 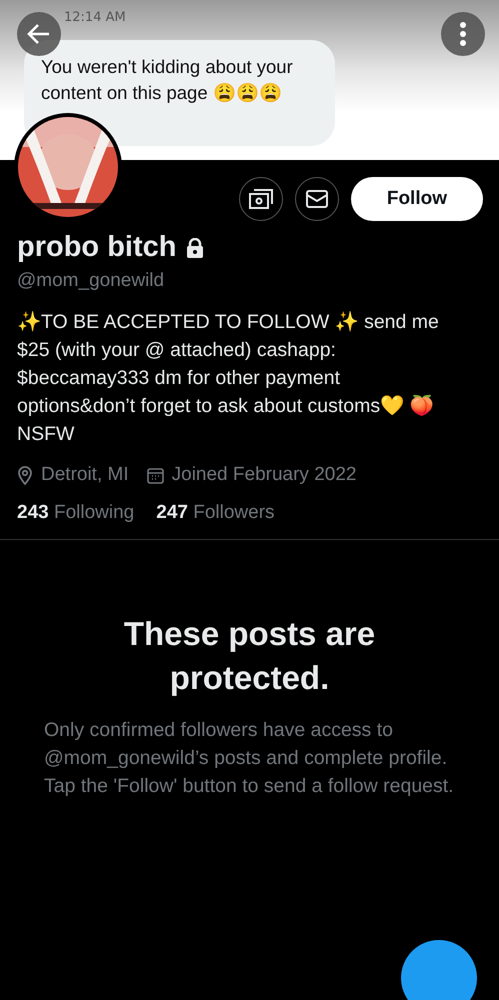 What do you see at coordinates (228, 378) in the screenshot?
I see `profile-bio: ✨TO BE ACCEPTED TO FOLLOW ✨ send me $25 (with your @ attached) cashapp: $beccamay333 dm for other payment options&don’t forget to ask about customs💛 🍑 NSFW` at bounding box center [228, 378].